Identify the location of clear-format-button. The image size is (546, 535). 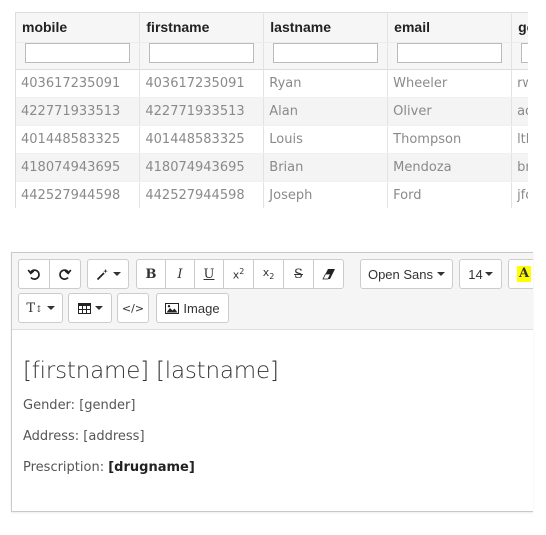
(328, 274).